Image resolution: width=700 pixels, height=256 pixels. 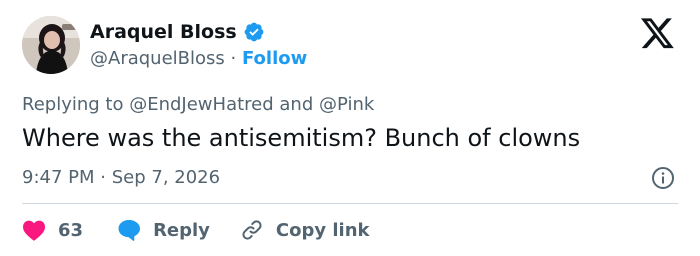 I want to click on copy-link-button: Copy link, so click(x=305, y=230).